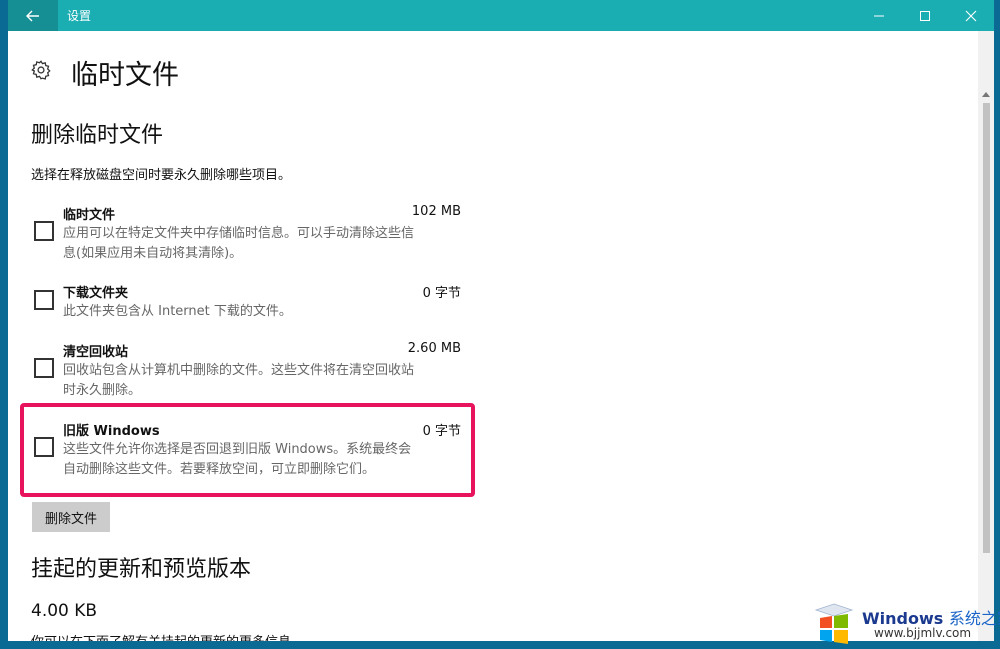  I want to click on minimize-button, so click(879, 15).